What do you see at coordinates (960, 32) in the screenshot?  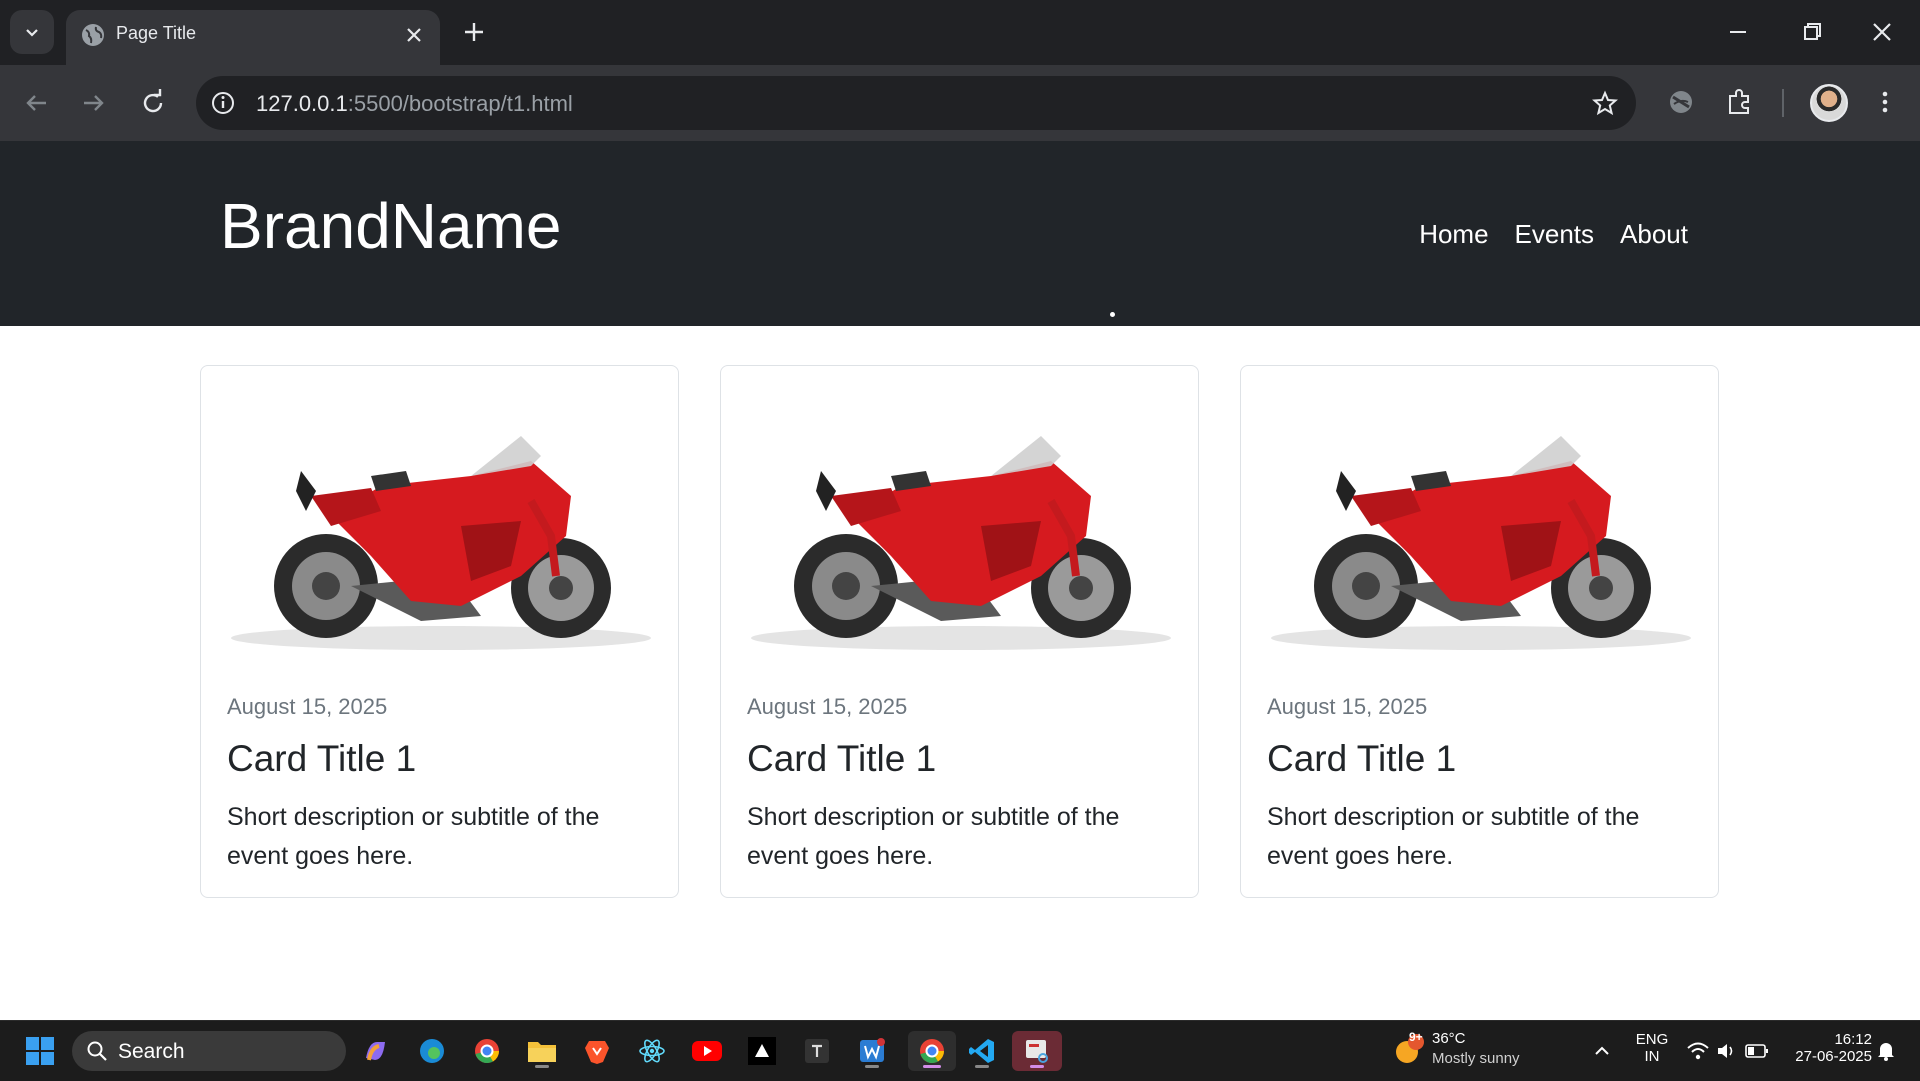 I see `browser-tab-bar: Page Title` at bounding box center [960, 32].